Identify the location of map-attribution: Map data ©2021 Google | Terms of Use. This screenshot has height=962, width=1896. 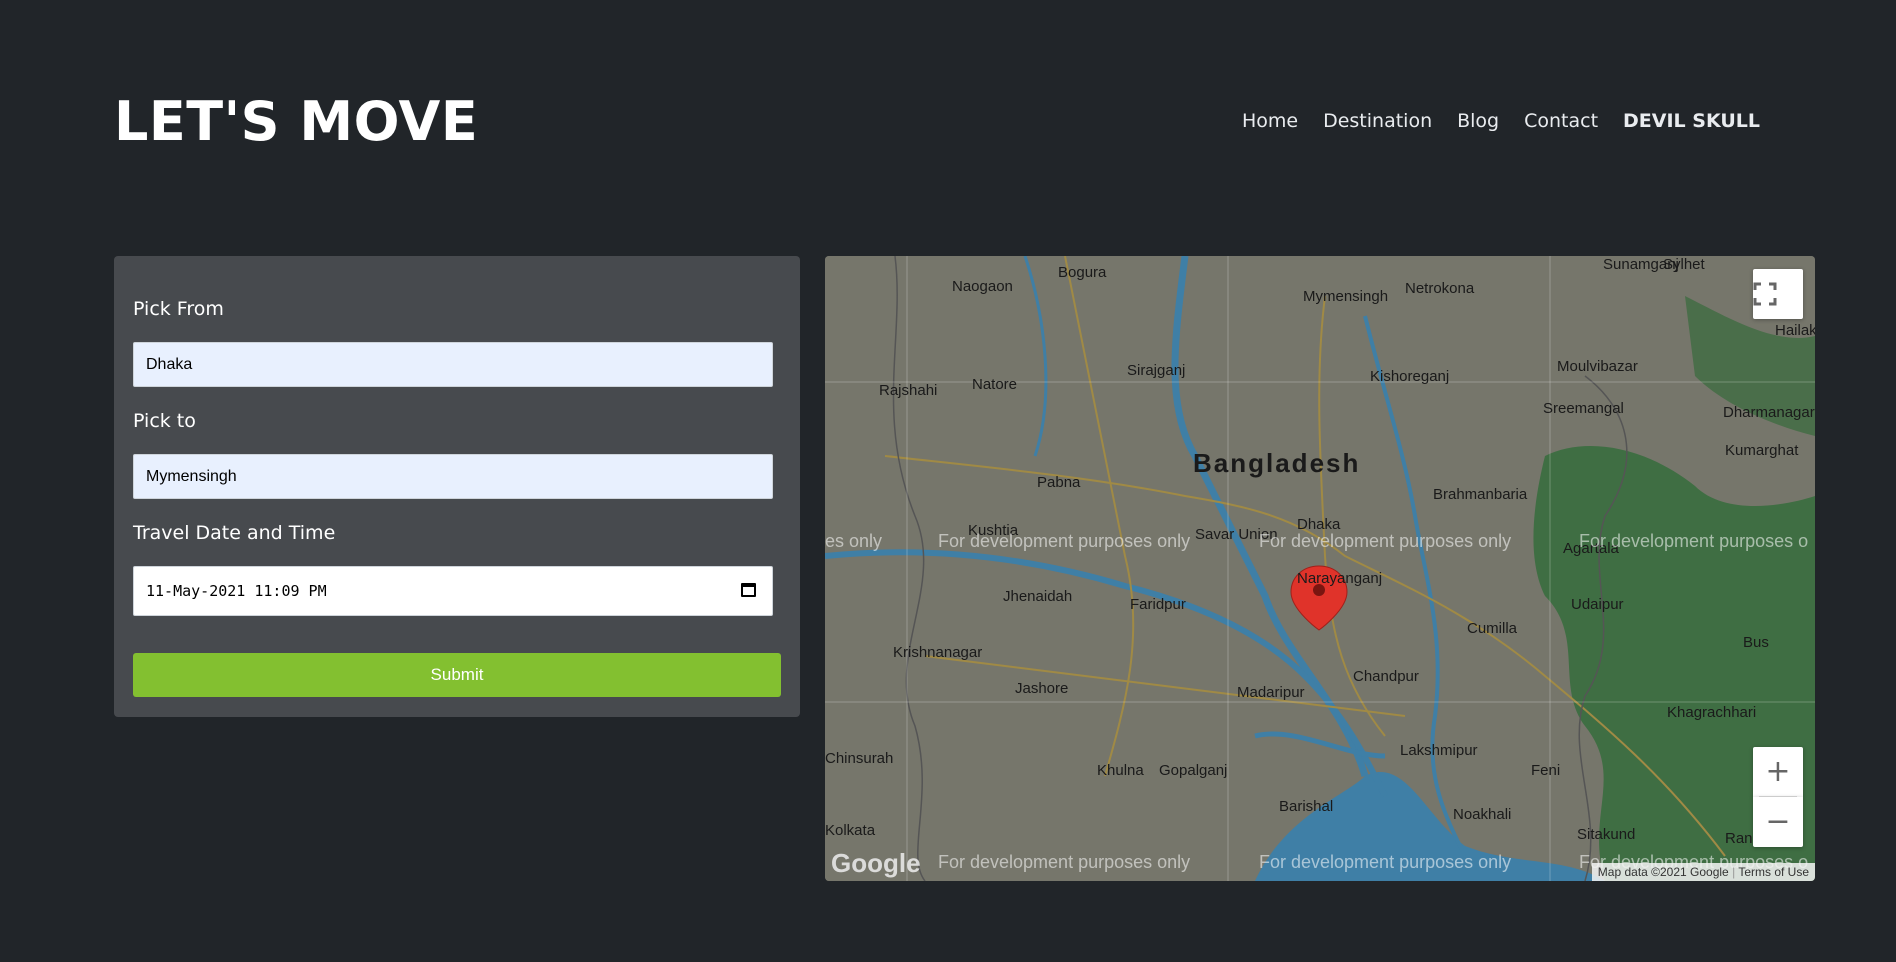
(1703, 872).